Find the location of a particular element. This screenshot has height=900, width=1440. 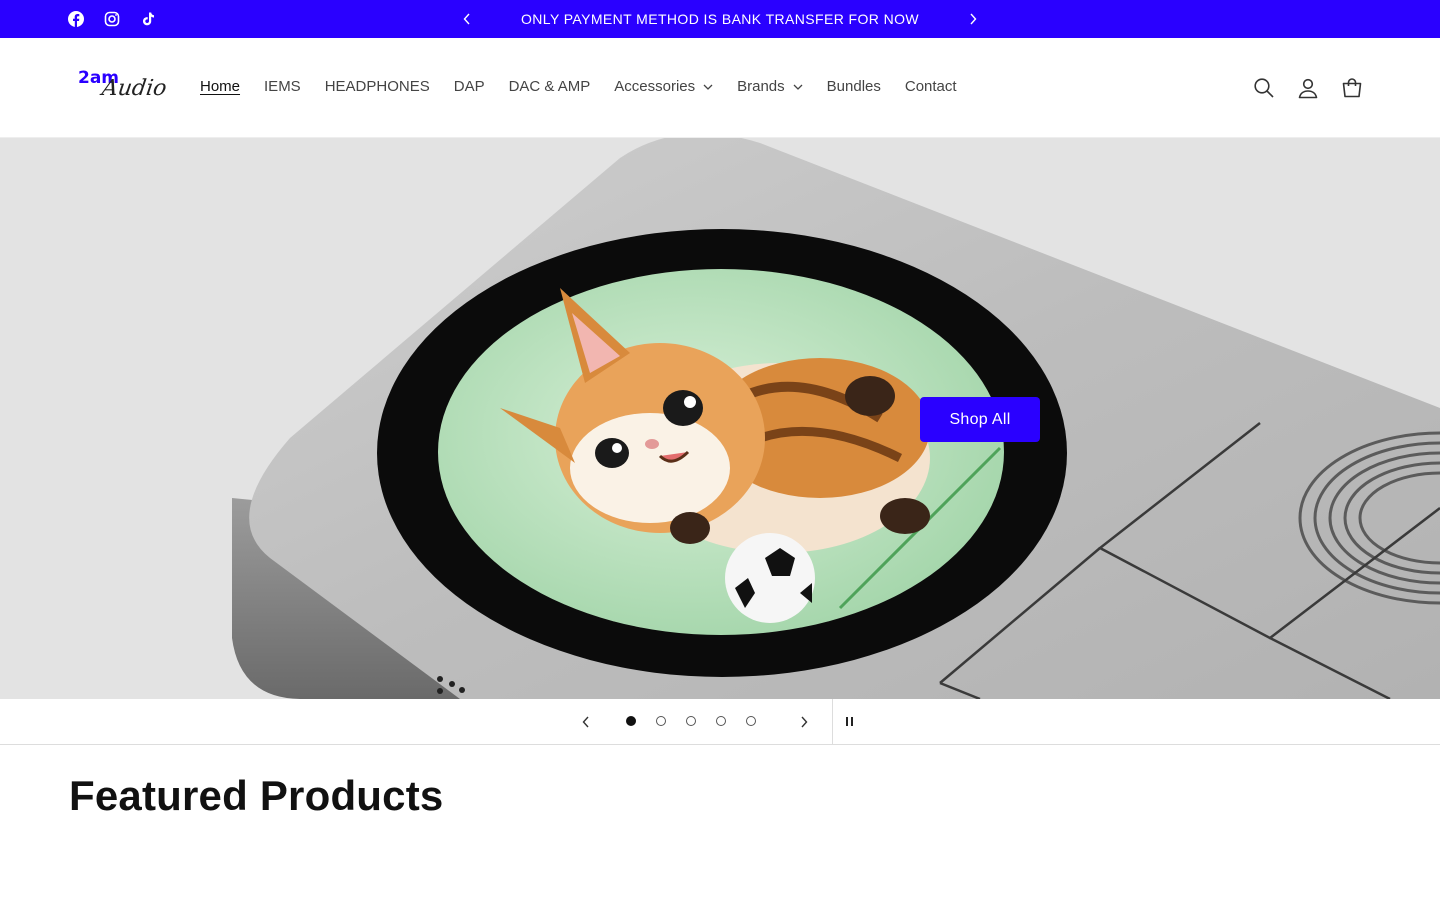

slideshow-controls is located at coordinates (720, 722).